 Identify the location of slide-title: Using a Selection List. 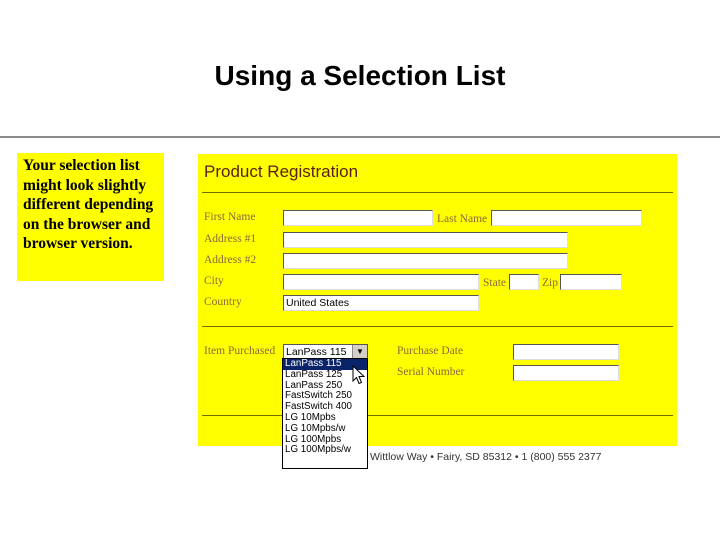
(360, 75).